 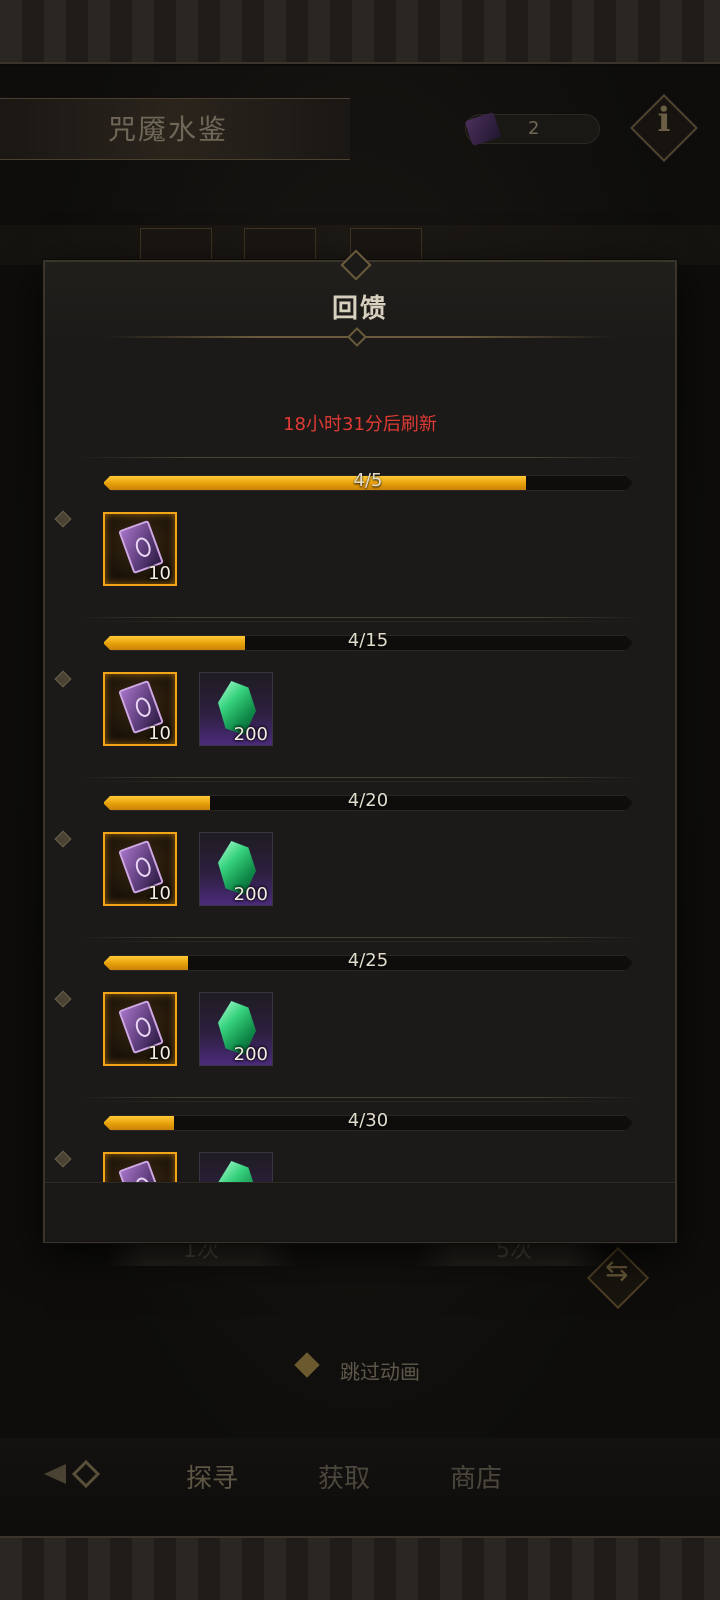 I want to click on nav-explore: 探寻, so click(x=212, y=1476).